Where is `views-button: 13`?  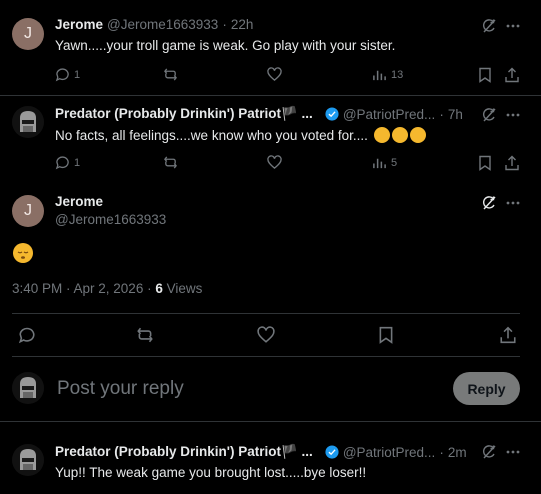
views-button: 13 is located at coordinates (387, 74).